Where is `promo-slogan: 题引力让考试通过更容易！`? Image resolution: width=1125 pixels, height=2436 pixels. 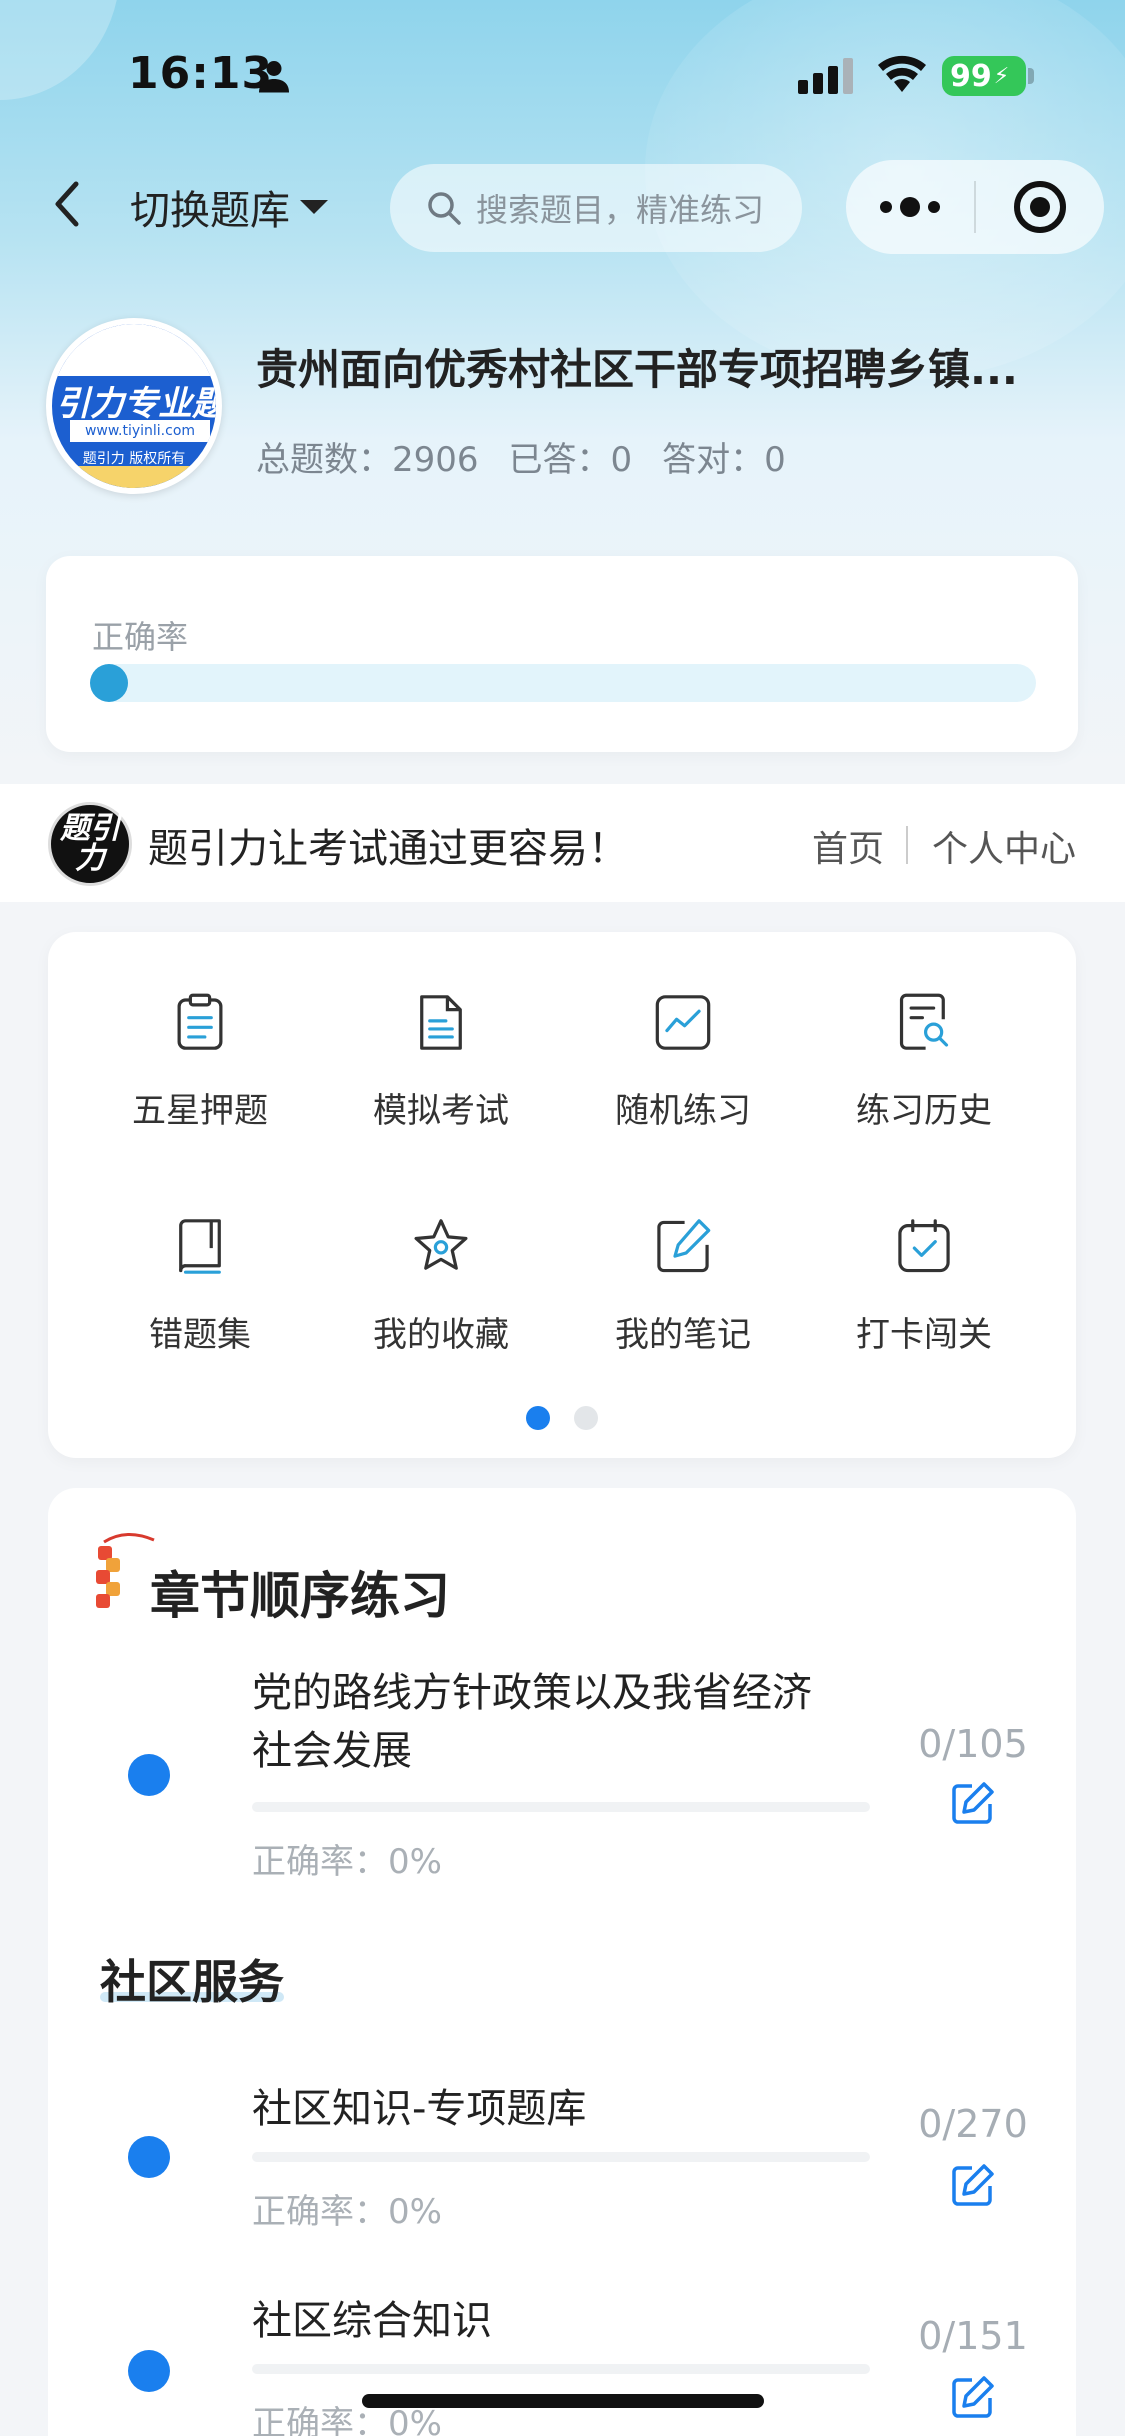
promo-slogan: 题引力让考试通过更容易！ is located at coordinates (388, 849).